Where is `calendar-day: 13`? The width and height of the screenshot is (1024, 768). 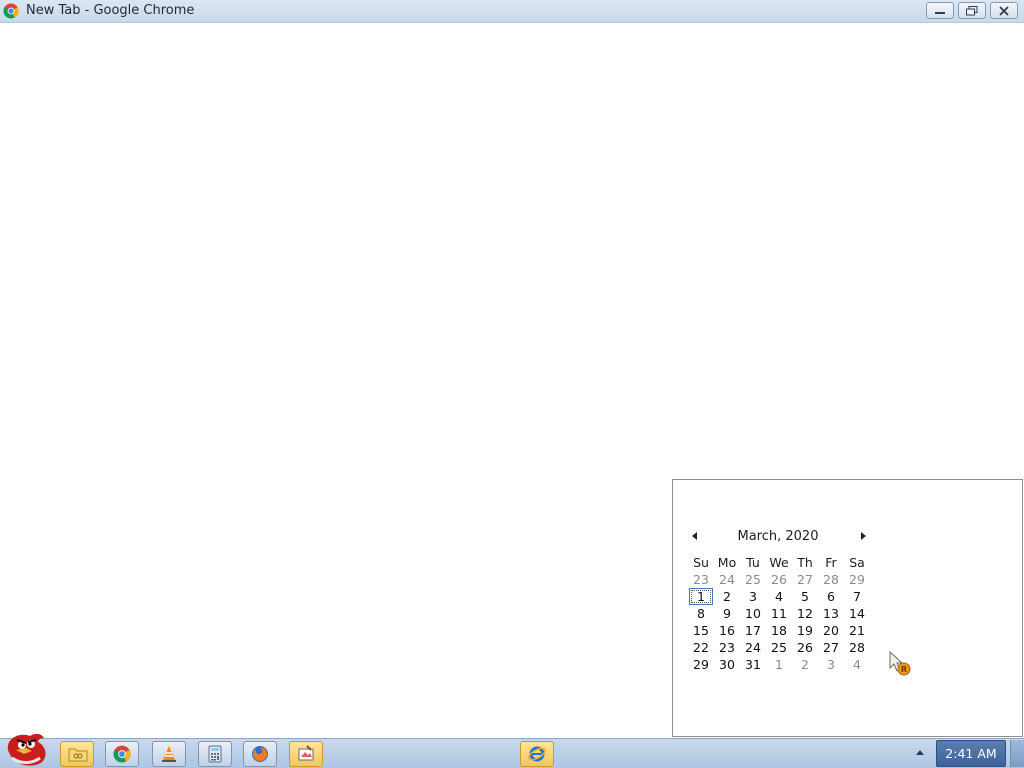
calendar-day: 13 is located at coordinates (831, 613).